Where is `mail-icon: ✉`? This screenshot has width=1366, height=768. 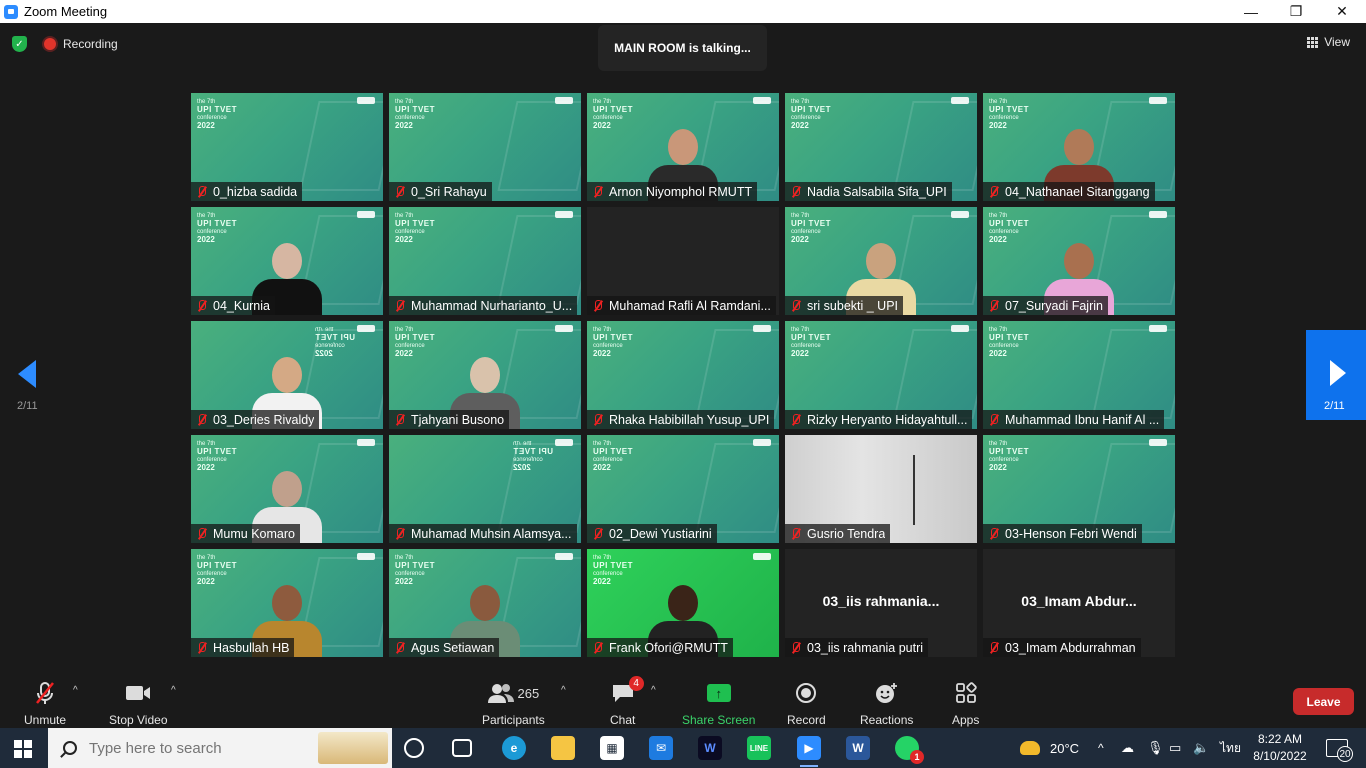
mail-icon: ✉ is located at coordinates (661, 748).